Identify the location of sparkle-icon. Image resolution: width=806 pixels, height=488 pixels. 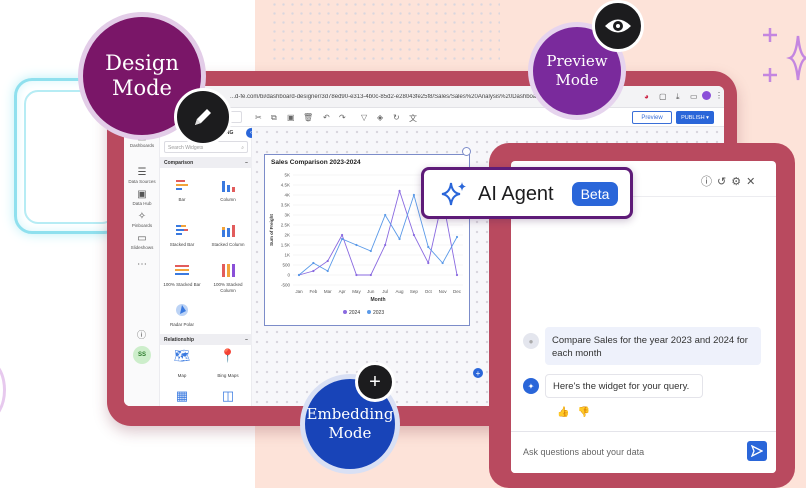
(453, 194).